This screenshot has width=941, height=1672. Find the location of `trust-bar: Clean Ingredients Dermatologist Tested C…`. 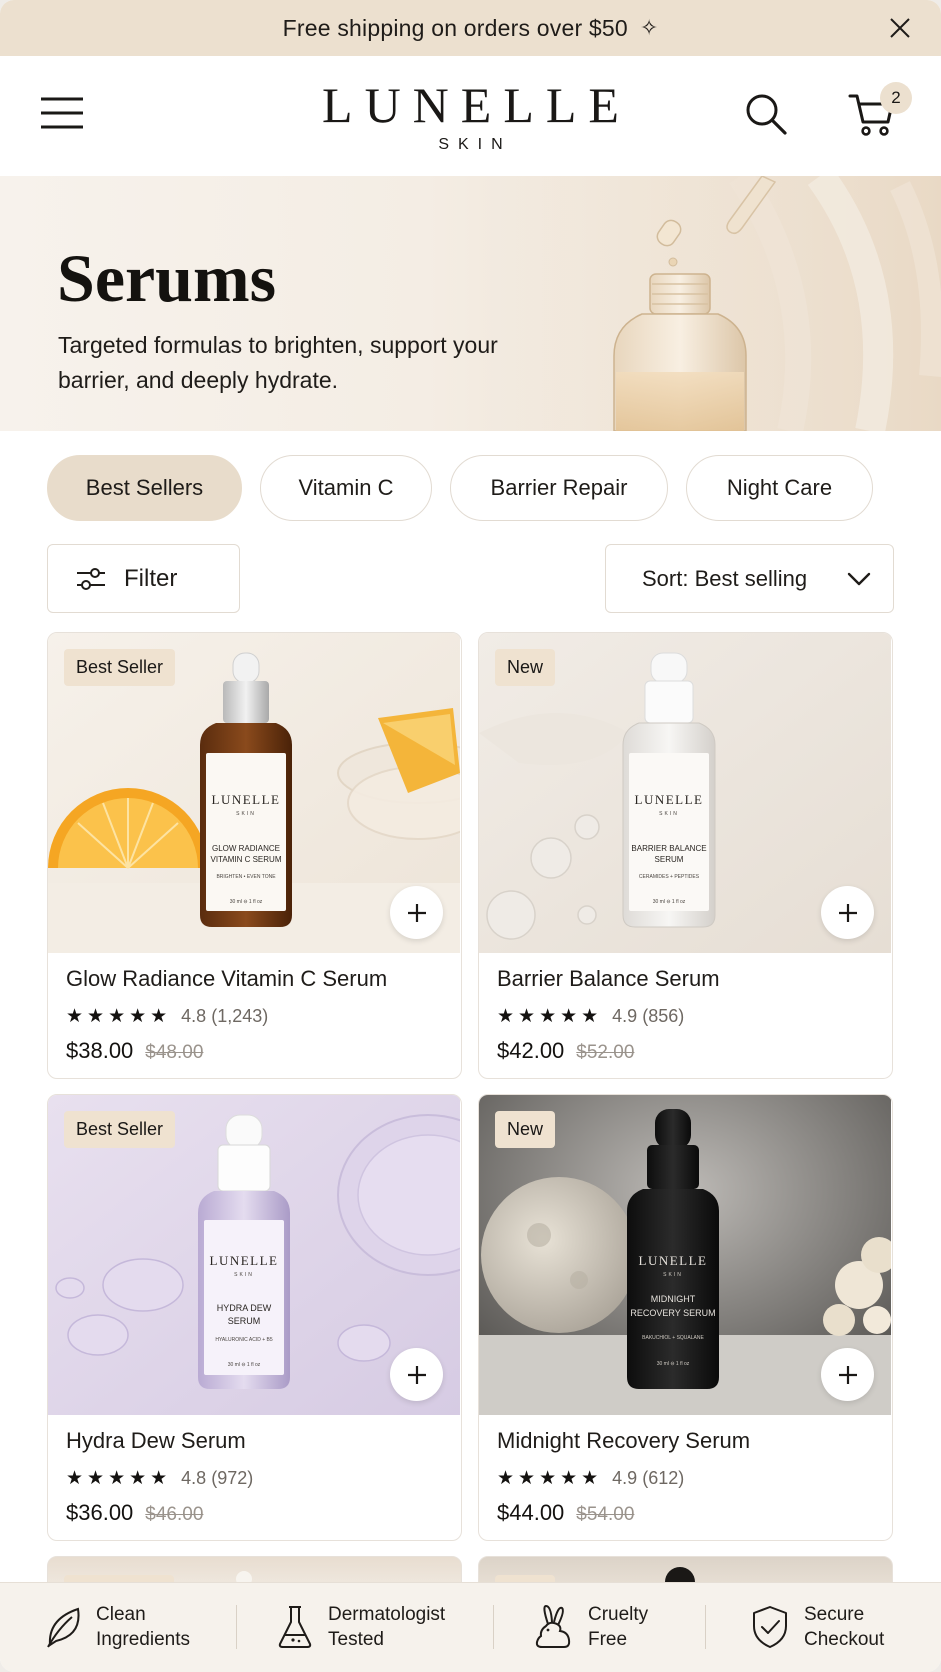

trust-bar: Clean Ingredients Dermatologist Tested C… is located at coordinates (470, 1627).